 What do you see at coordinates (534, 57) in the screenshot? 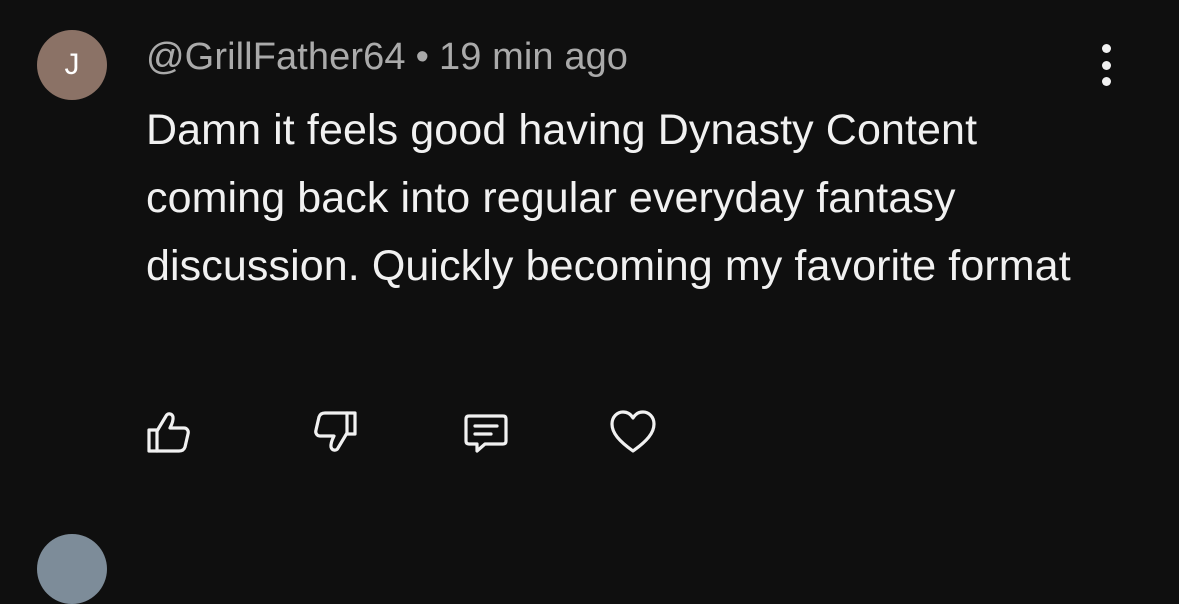
I see `comment-time: 19 min ago` at bounding box center [534, 57].